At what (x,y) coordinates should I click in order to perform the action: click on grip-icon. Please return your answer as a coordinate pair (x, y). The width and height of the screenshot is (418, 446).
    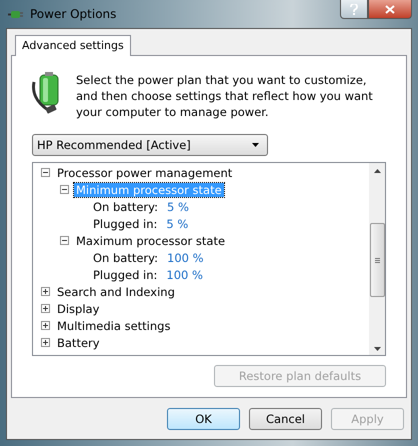
    Looking at the image, I should click on (377, 260).